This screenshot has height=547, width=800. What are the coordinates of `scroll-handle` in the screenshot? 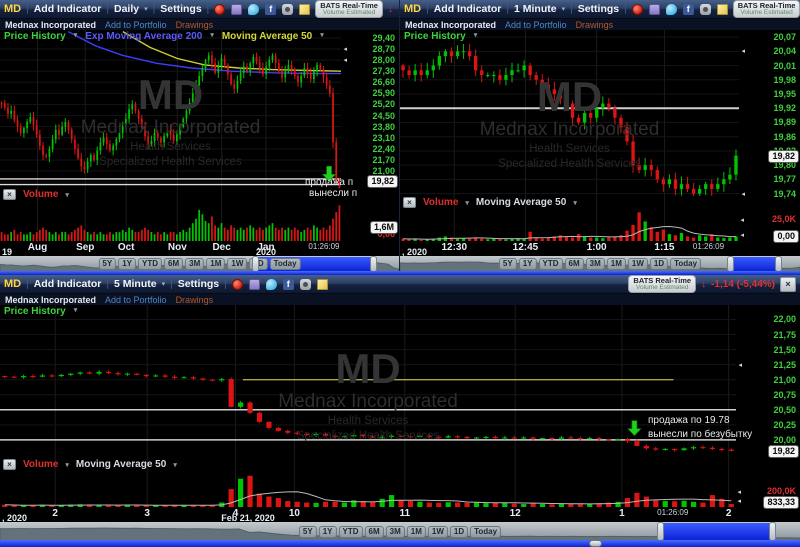 It's located at (595, 543).